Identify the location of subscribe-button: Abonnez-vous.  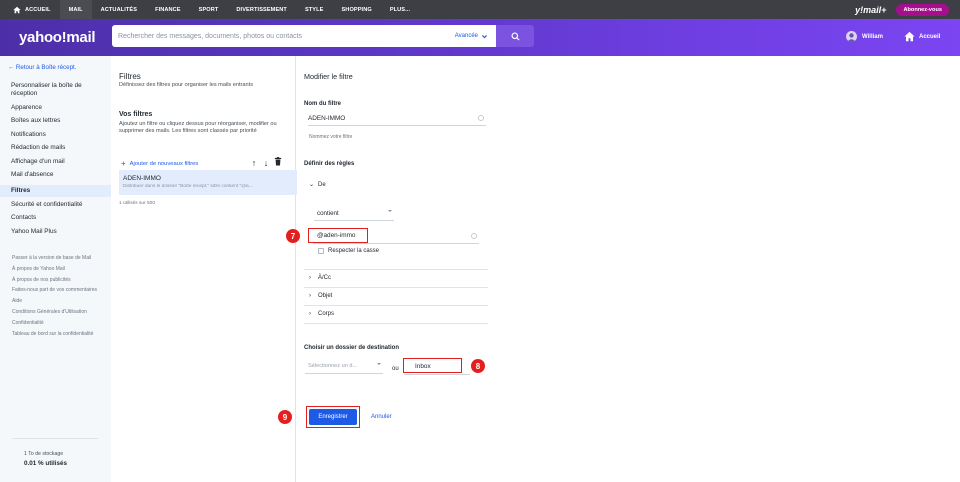
(922, 9).